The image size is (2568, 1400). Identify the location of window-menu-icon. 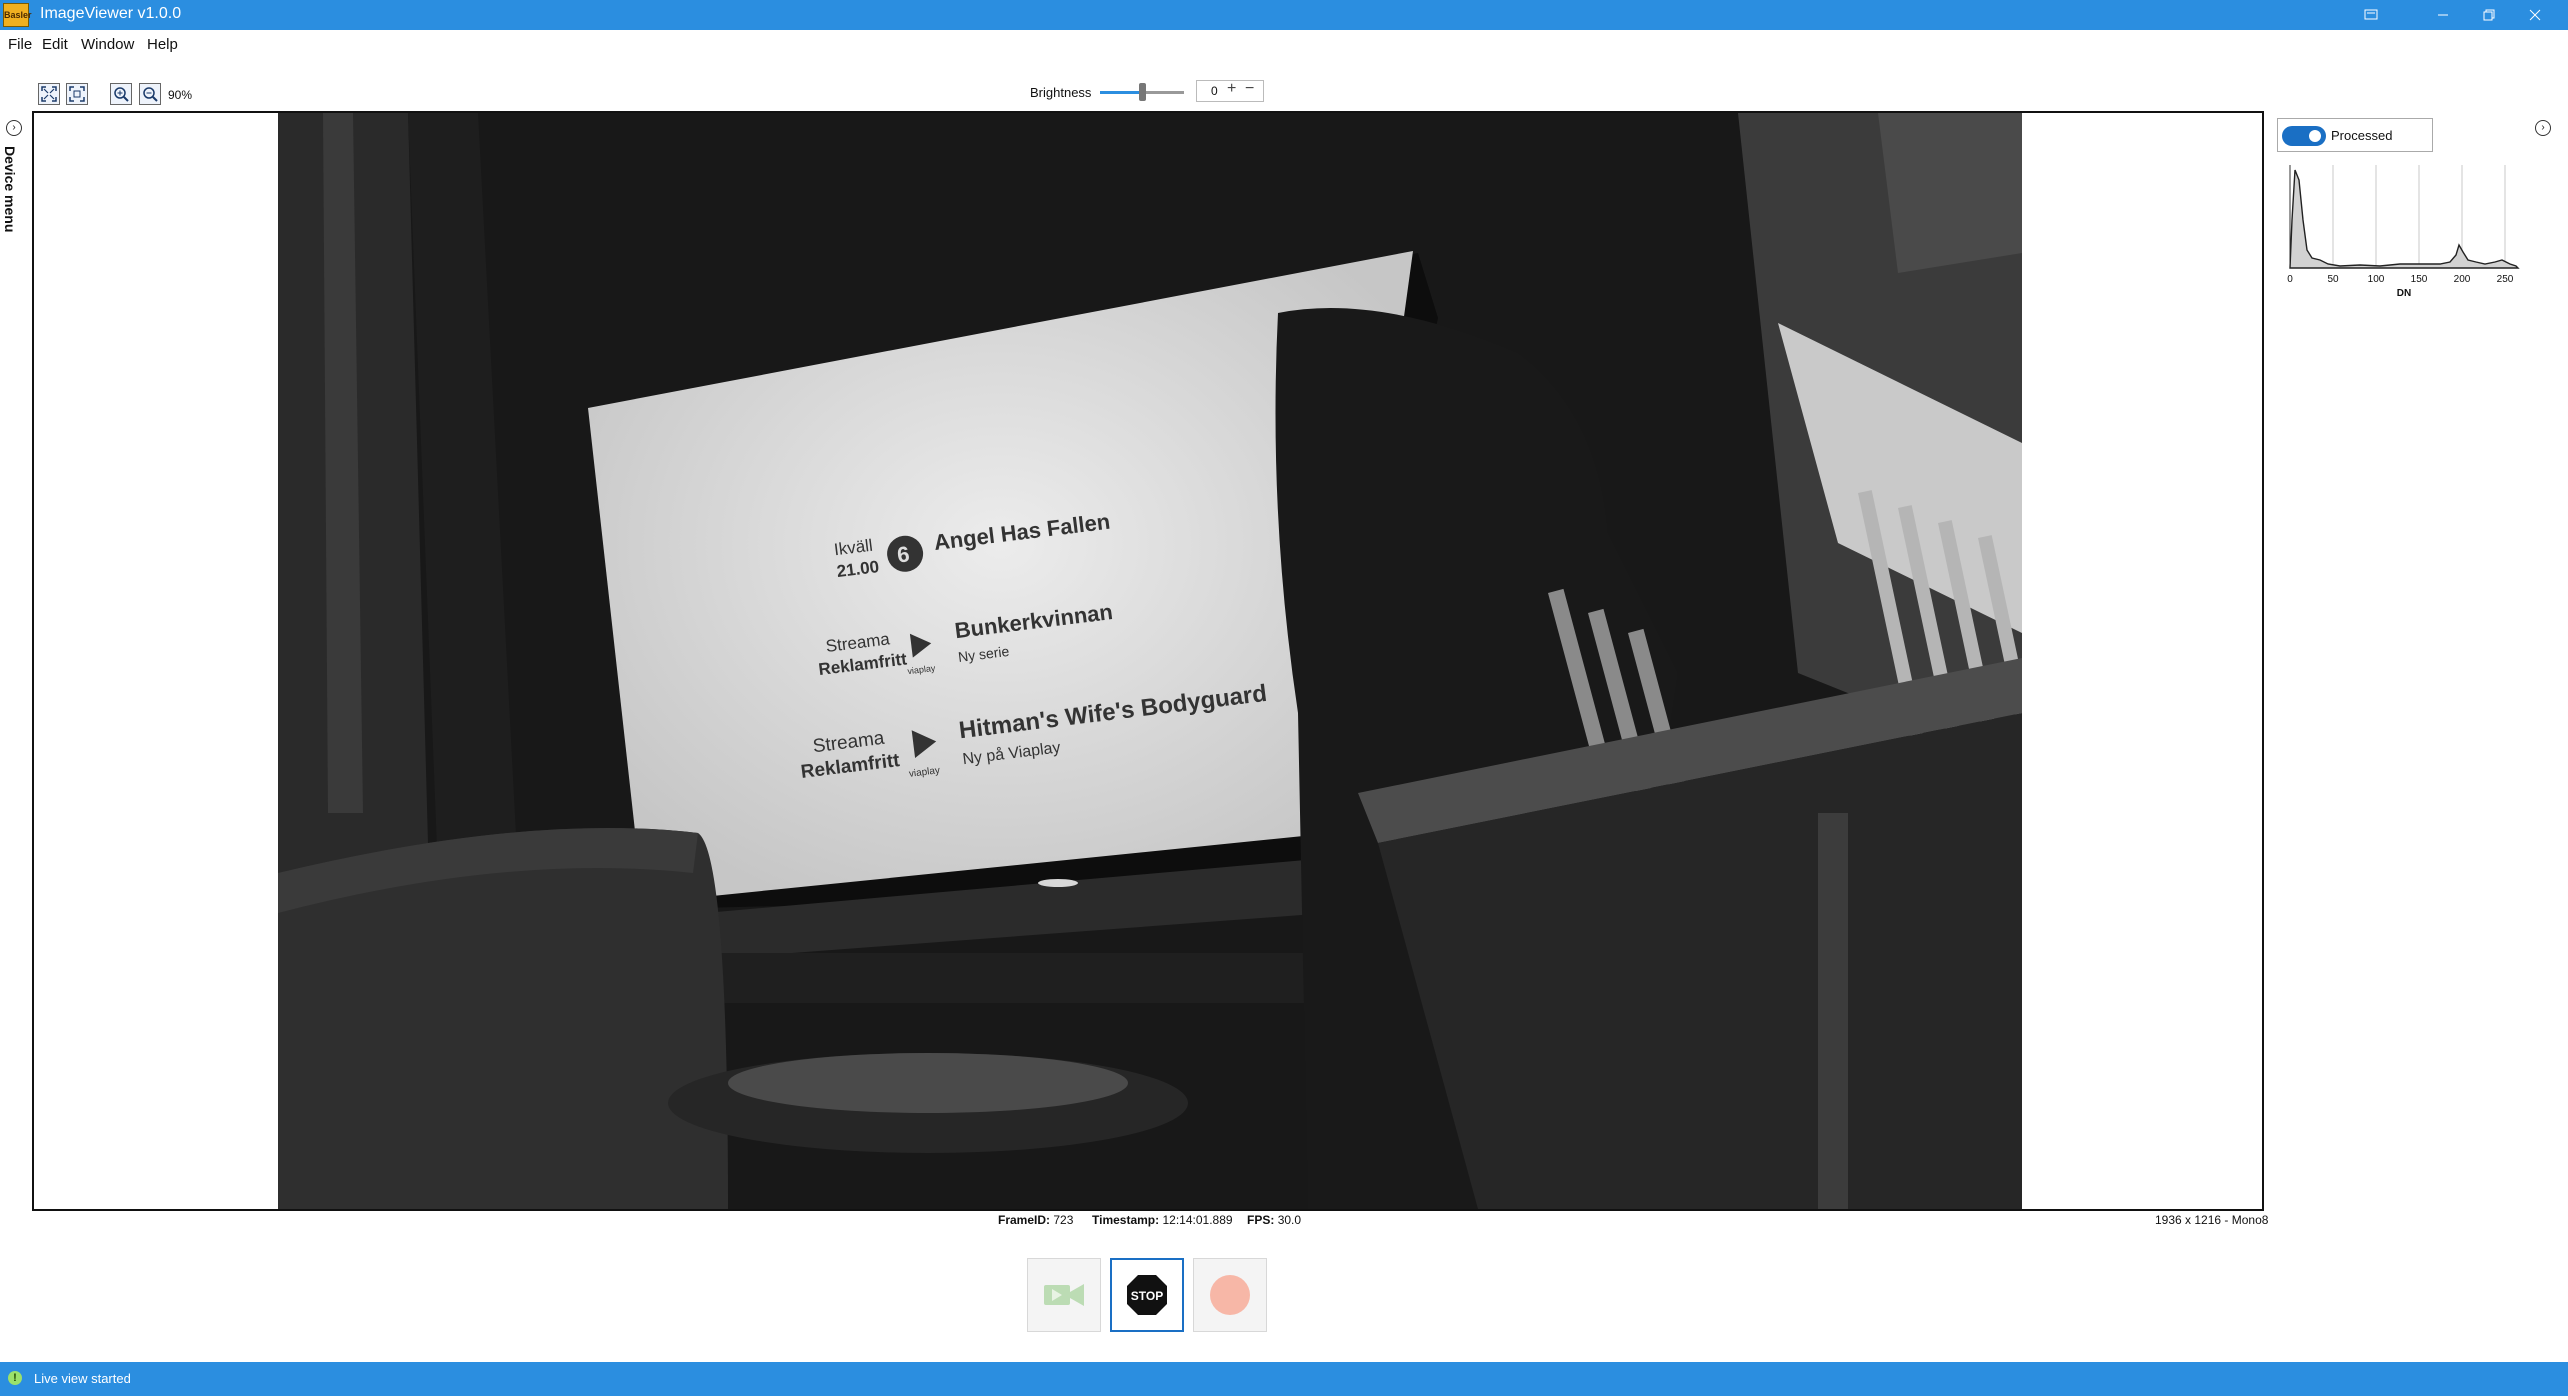
(2371, 15).